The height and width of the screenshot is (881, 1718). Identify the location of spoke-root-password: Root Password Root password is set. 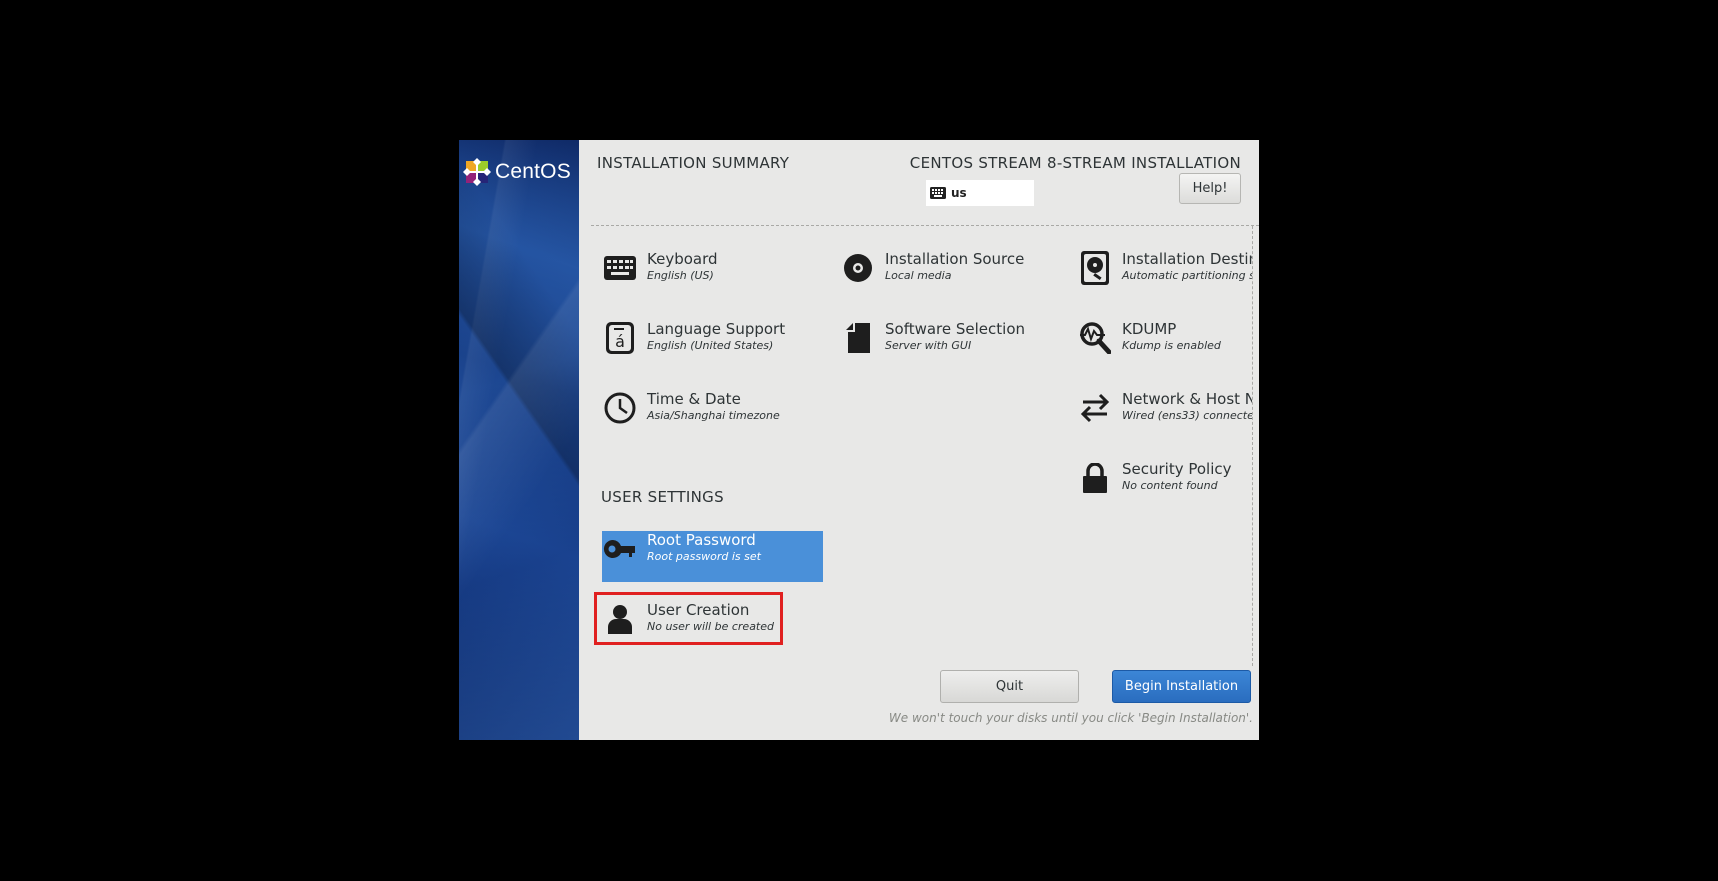
(681, 549).